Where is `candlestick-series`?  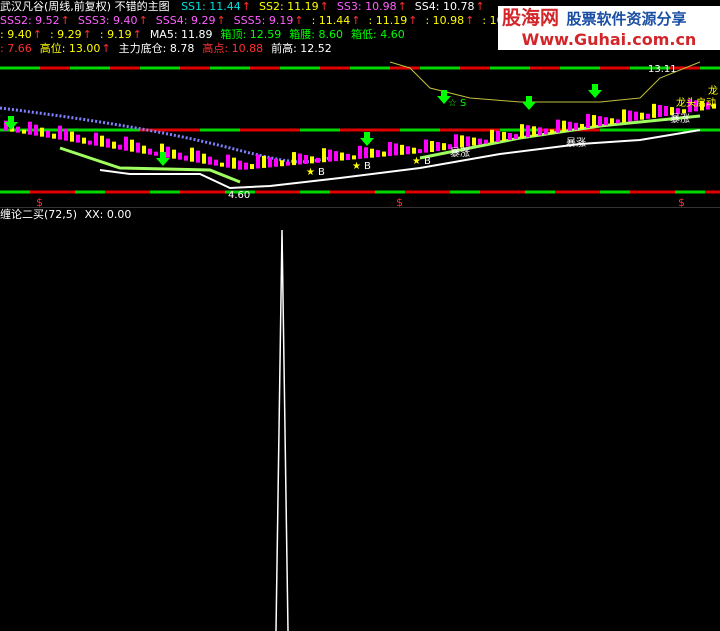
candlestick-series is located at coordinates (360, 134).